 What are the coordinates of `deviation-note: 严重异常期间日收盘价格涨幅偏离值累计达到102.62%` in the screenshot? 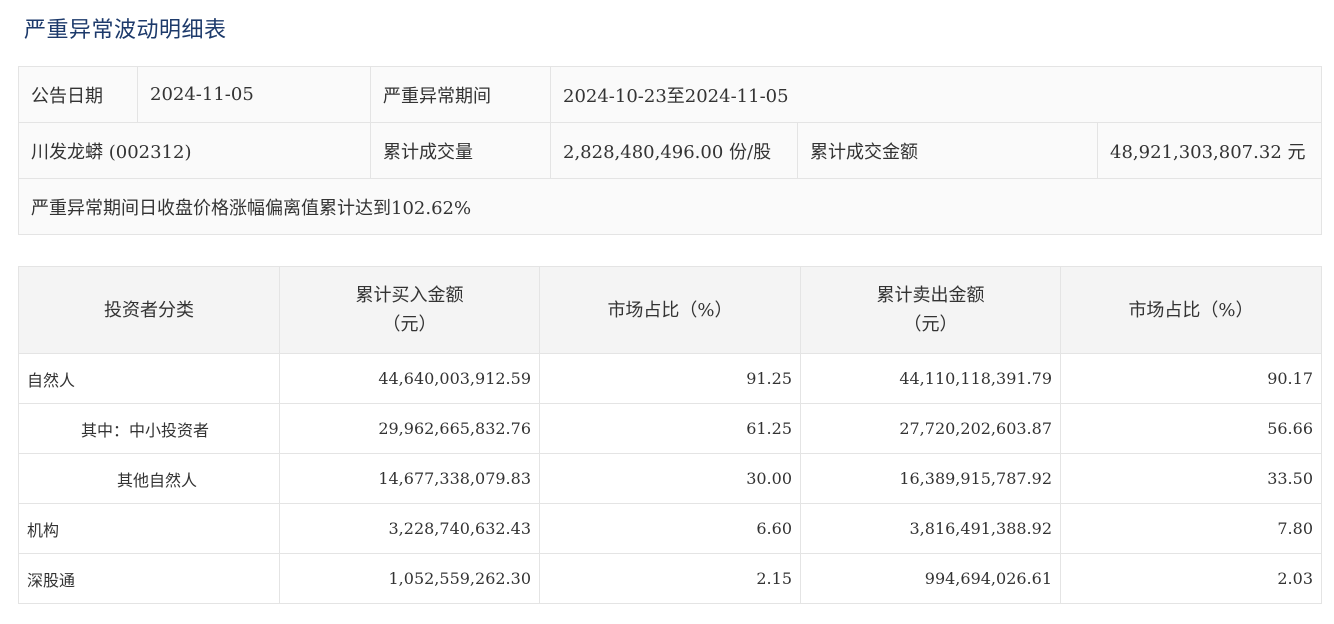 It's located at (670, 206).